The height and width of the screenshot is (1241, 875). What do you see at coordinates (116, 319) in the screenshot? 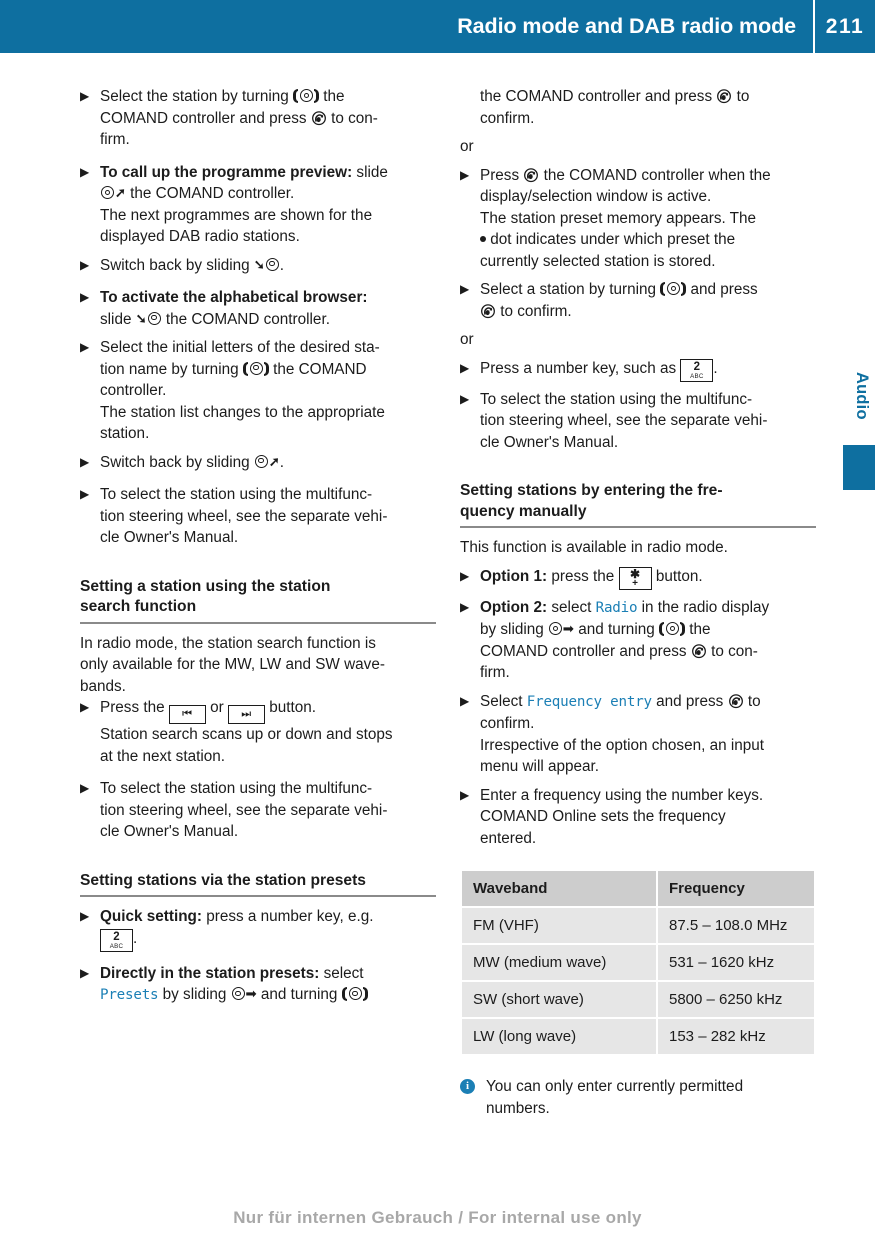
I see `step-text-line2: slide` at bounding box center [116, 319].